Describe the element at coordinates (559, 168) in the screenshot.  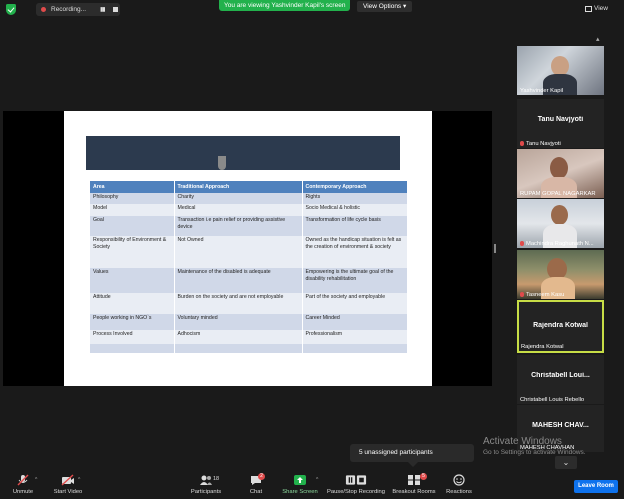
I see `participant-video` at that location.